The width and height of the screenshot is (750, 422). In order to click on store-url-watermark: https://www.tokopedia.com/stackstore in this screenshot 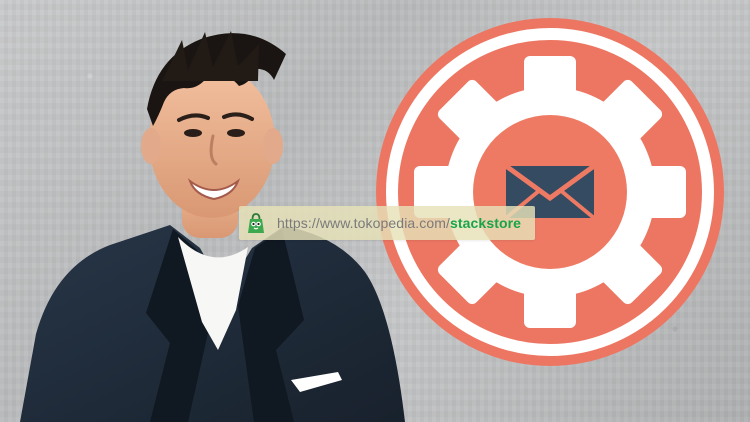, I will do `click(387, 223)`.